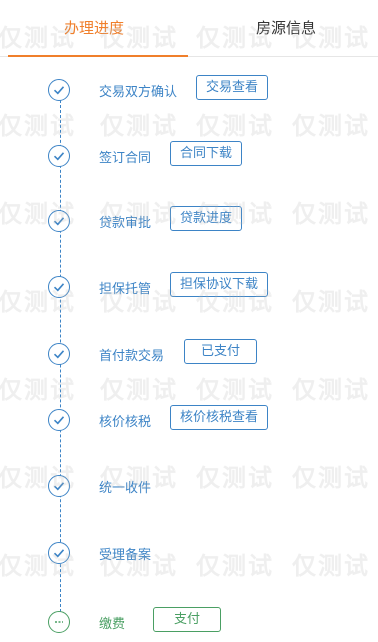 The height and width of the screenshot is (642, 378). Describe the element at coordinates (189, 554) in the screenshot. I see `step-filing: 受理备案` at that location.